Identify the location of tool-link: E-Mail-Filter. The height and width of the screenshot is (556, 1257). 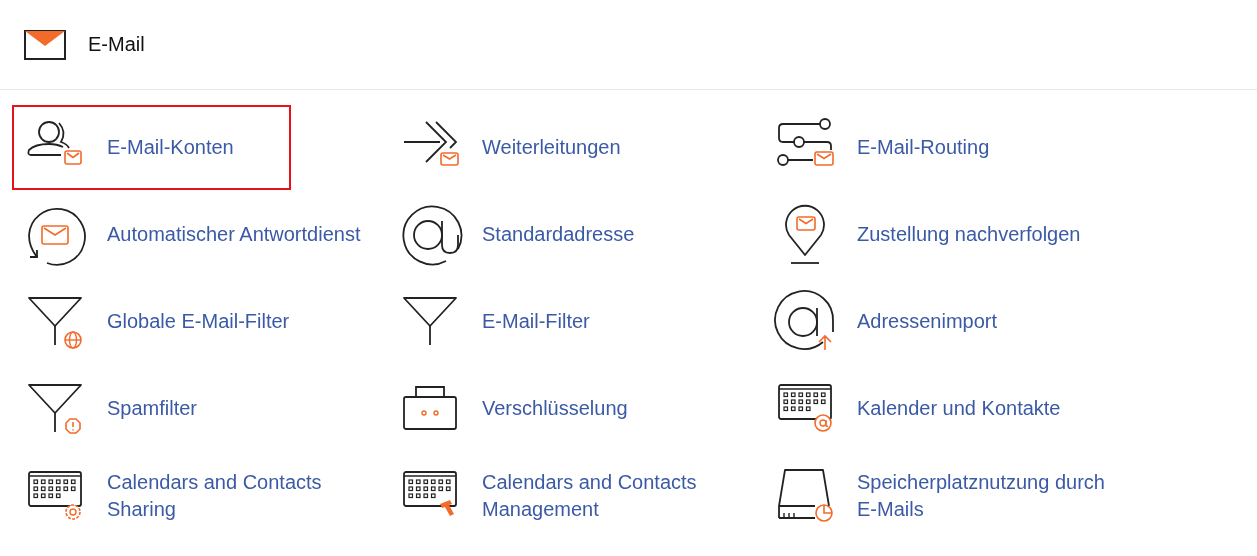
(517, 321).